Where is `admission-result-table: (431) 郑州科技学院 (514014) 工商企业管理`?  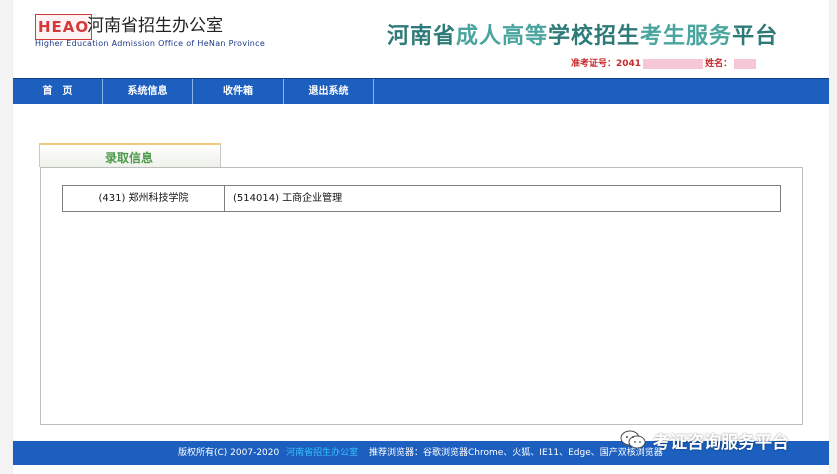 admission-result-table: (431) 郑州科技学院 (514014) 工商企业管理 is located at coordinates (421, 198).